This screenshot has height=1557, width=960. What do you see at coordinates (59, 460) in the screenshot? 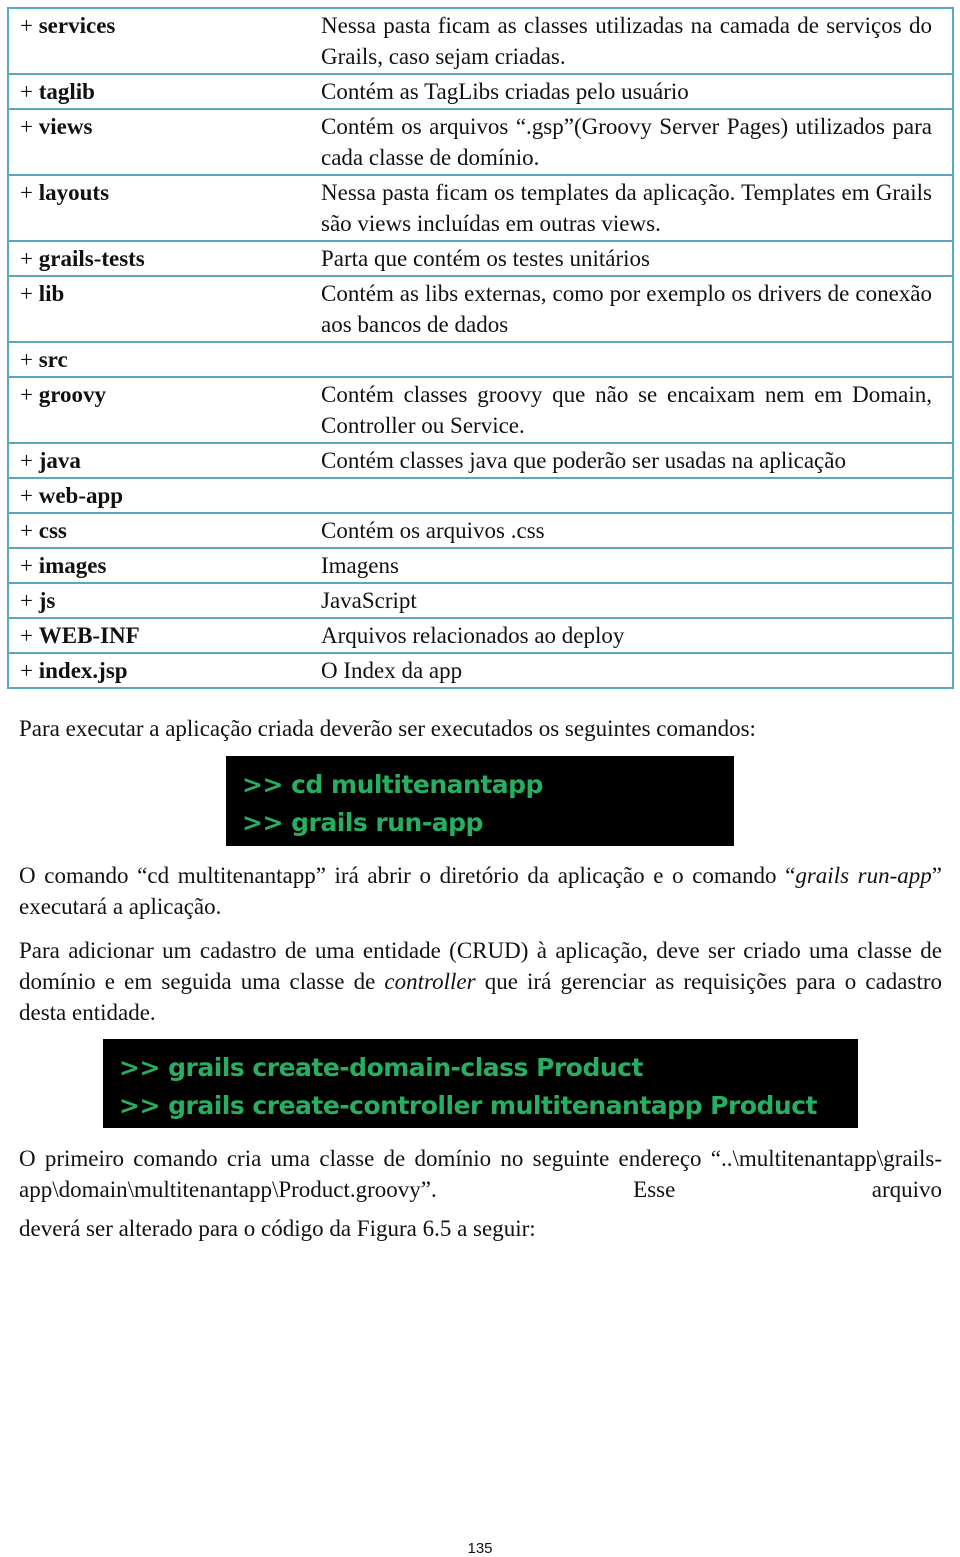
I see `folder-name: java` at bounding box center [59, 460].